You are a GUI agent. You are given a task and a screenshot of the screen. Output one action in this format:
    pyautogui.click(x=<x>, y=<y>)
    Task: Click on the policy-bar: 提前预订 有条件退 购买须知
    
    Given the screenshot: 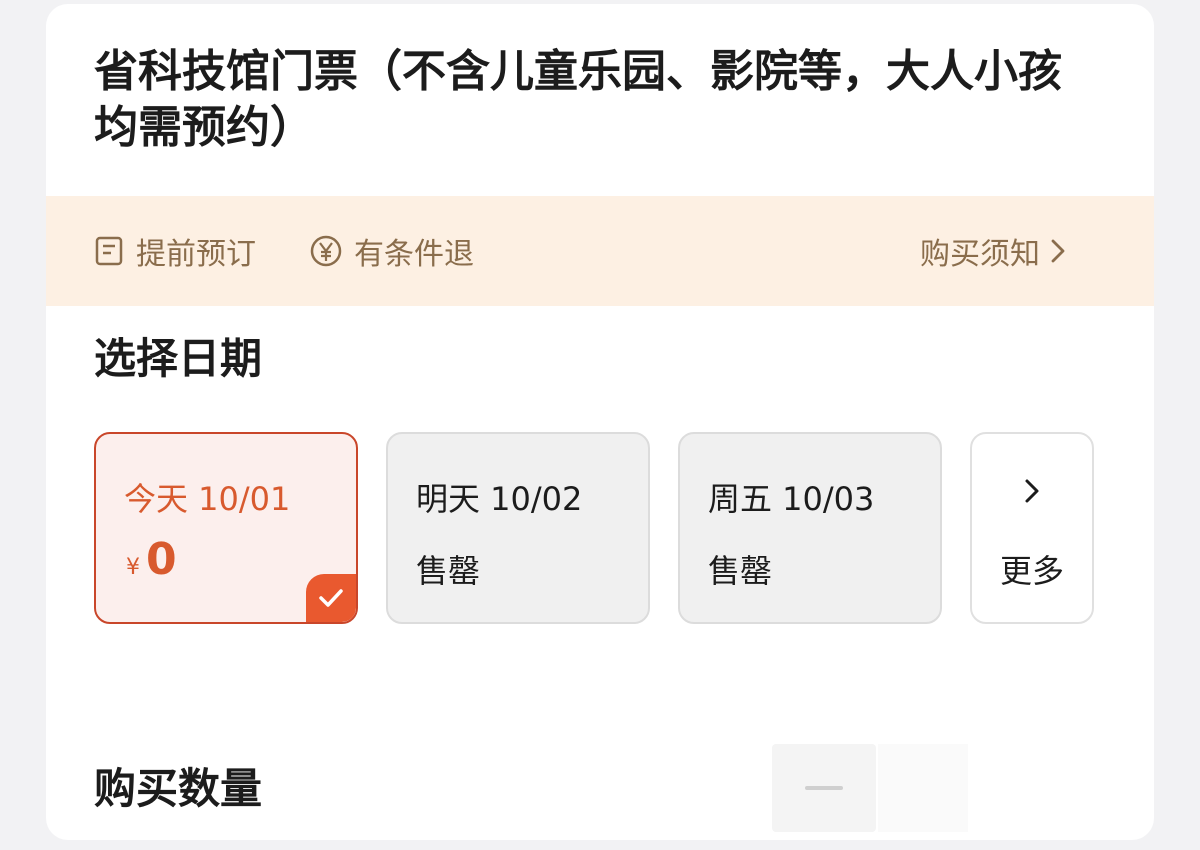 What is the action you would take?
    pyautogui.click(x=600, y=251)
    